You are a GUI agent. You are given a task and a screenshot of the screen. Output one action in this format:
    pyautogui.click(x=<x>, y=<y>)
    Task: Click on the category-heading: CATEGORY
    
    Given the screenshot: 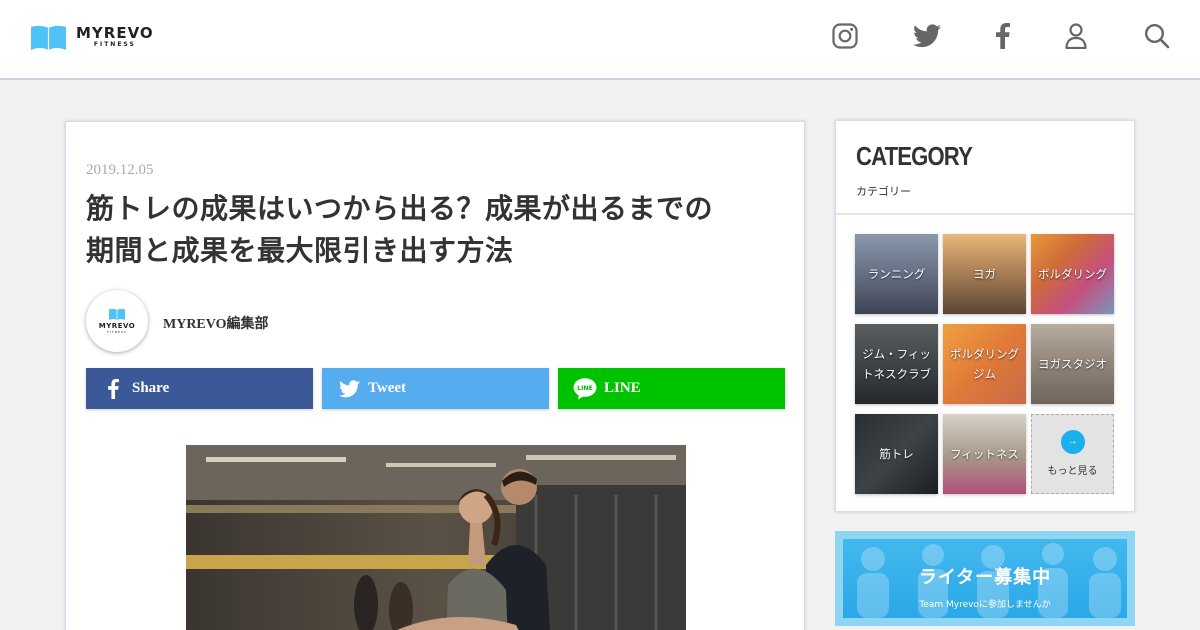 What is the action you would take?
    pyautogui.click(x=914, y=156)
    